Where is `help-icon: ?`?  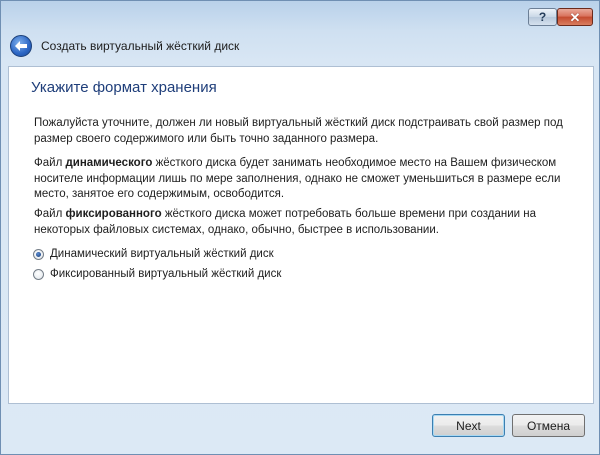 help-icon: ? is located at coordinates (542, 17).